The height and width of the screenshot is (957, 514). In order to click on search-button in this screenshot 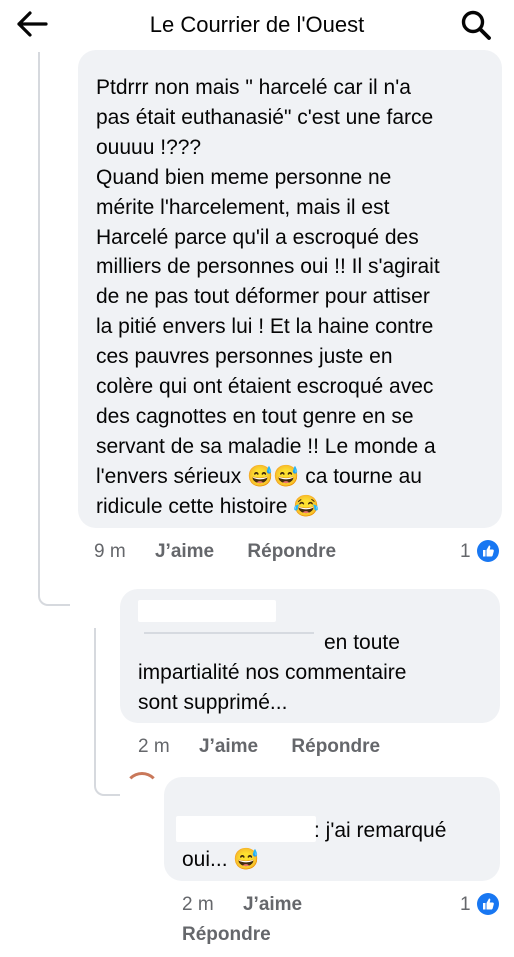, I will do `click(476, 25)`.